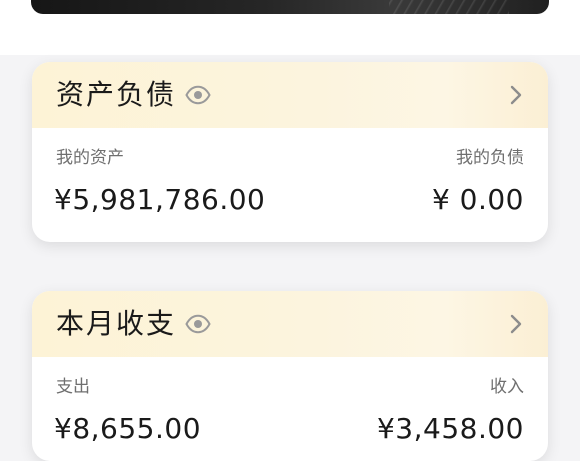  What do you see at coordinates (160, 199) in the screenshot?
I see `my-assets-value: ¥5,981,786.00` at bounding box center [160, 199].